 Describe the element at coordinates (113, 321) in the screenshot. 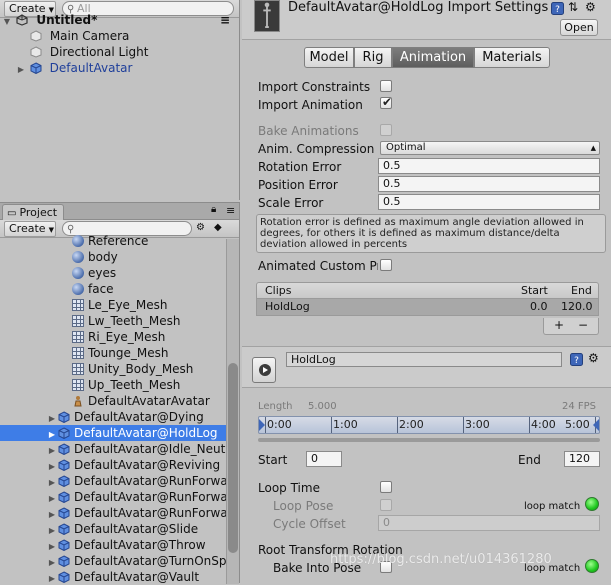

I see `project-item: Lw_Teeth_Mesh` at that location.